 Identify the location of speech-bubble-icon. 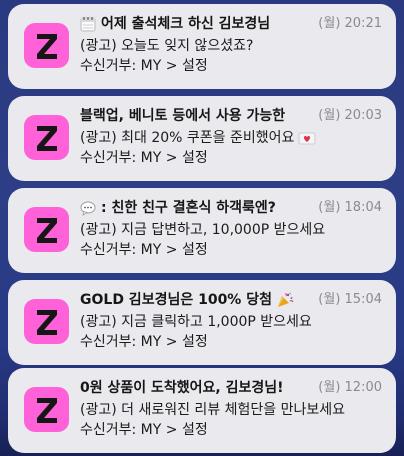
(88, 208).